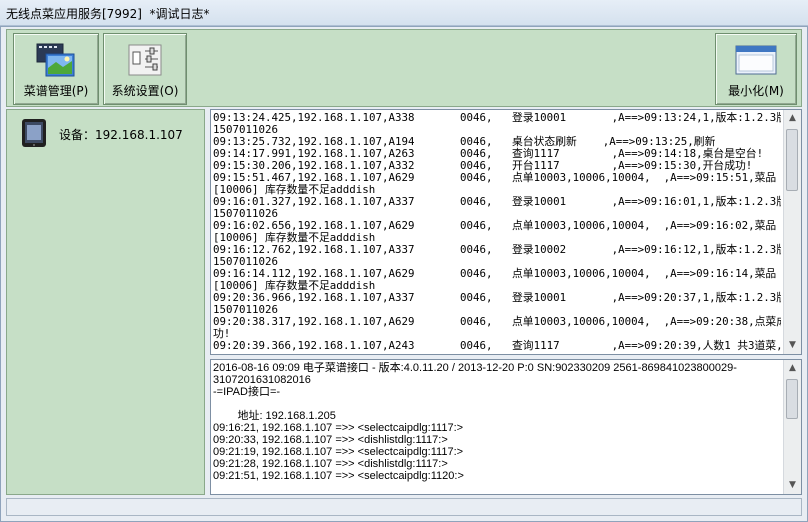  I want to click on sliders-icon, so click(145, 60).